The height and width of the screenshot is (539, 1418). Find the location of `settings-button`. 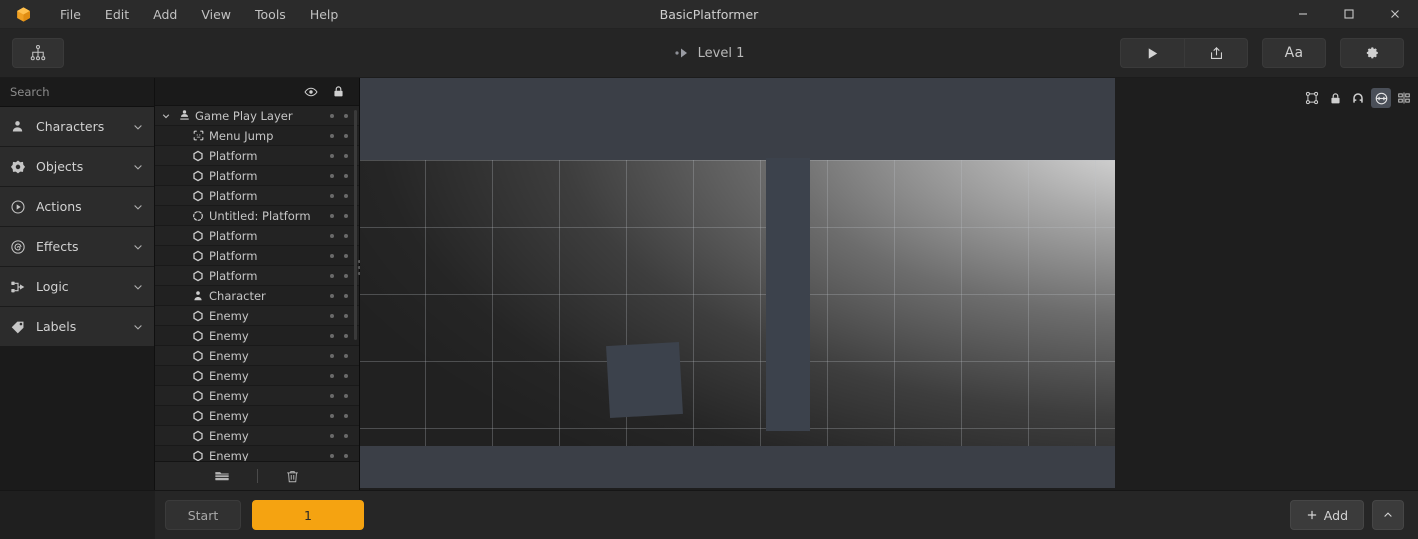

settings-button is located at coordinates (1372, 53).